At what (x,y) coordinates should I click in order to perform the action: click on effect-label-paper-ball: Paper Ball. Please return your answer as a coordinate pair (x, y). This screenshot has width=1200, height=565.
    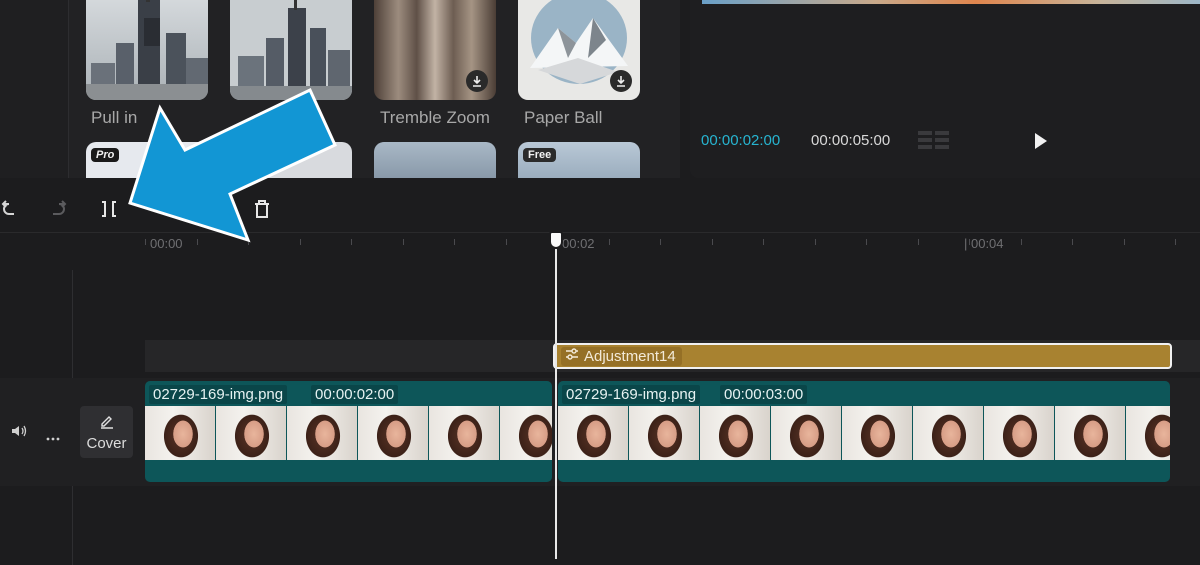
    Looking at the image, I should click on (563, 117).